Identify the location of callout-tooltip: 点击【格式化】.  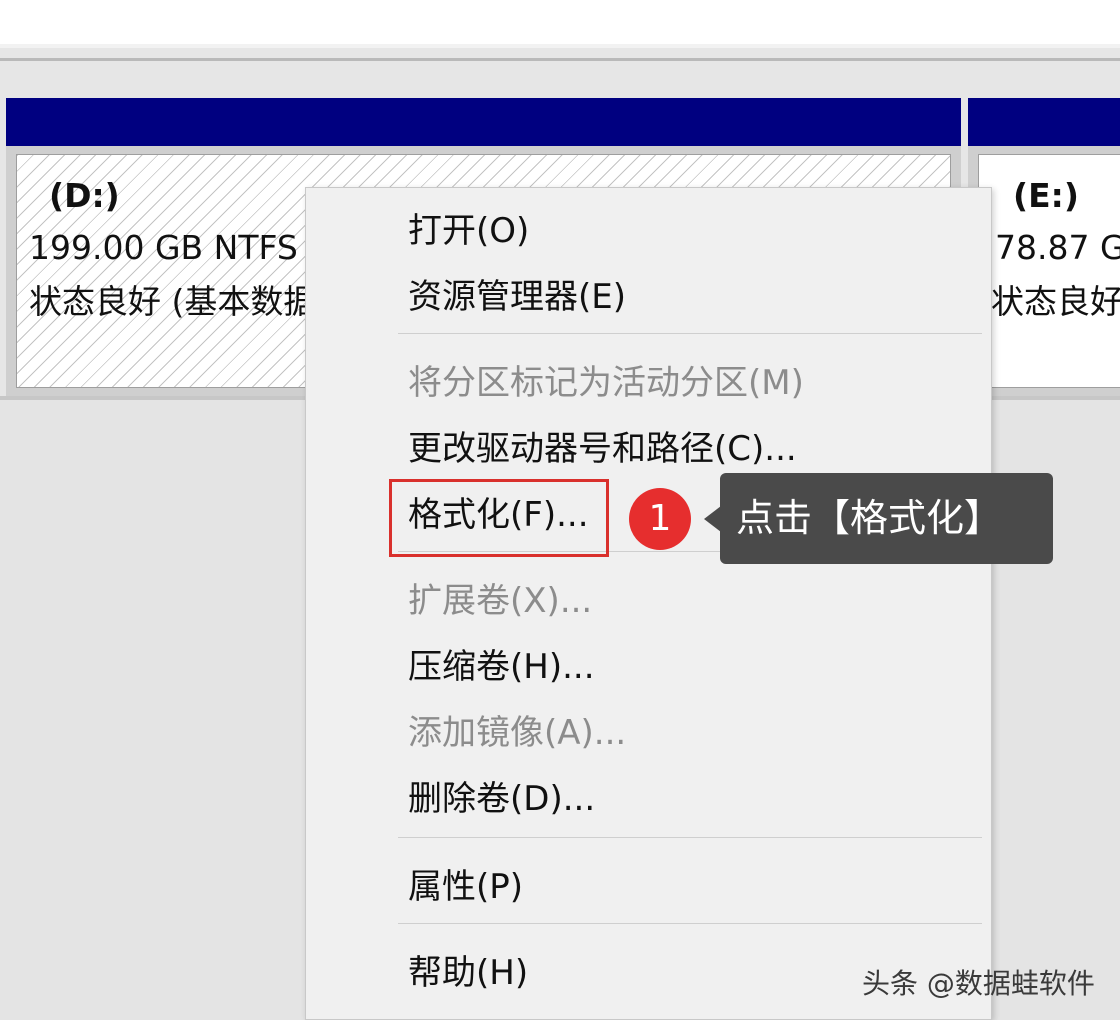
(886, 518).